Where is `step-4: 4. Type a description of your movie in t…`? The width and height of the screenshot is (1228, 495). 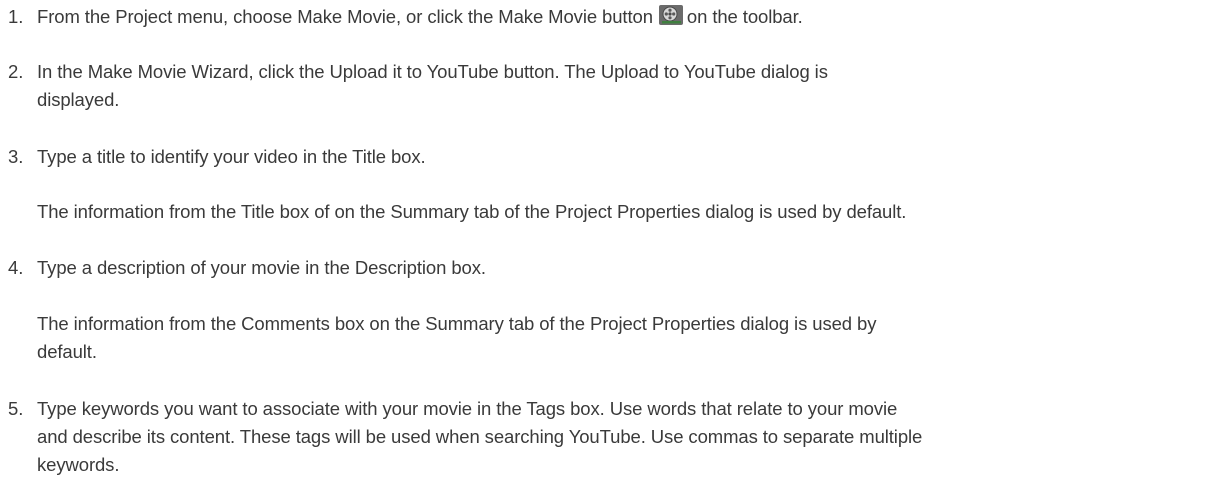
step-4: 4. Type a description of your movie in t… is located at coordinates (610, 268).